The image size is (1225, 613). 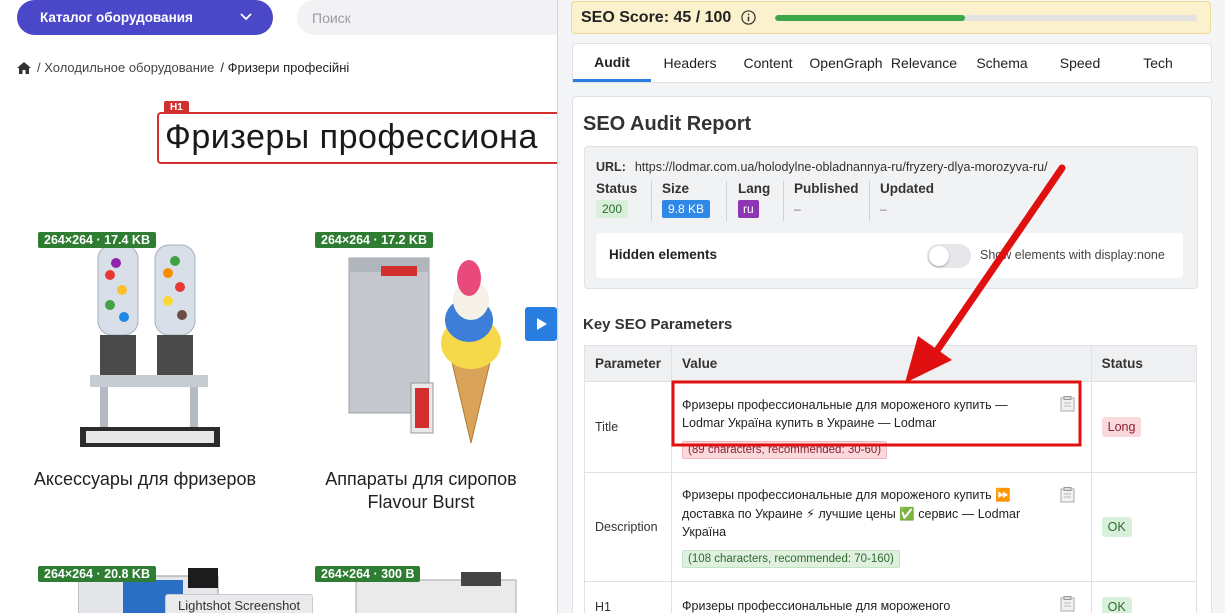 I want to click on tab-content: Content, so click(x=768, y=63).